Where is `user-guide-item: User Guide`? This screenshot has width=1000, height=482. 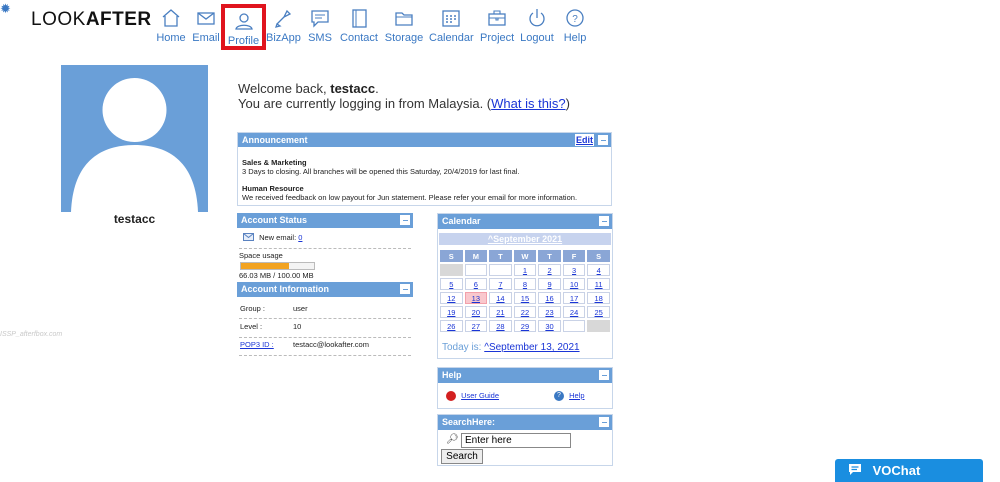
user-guide-item: User Guide is located at coordinates (472, 396).